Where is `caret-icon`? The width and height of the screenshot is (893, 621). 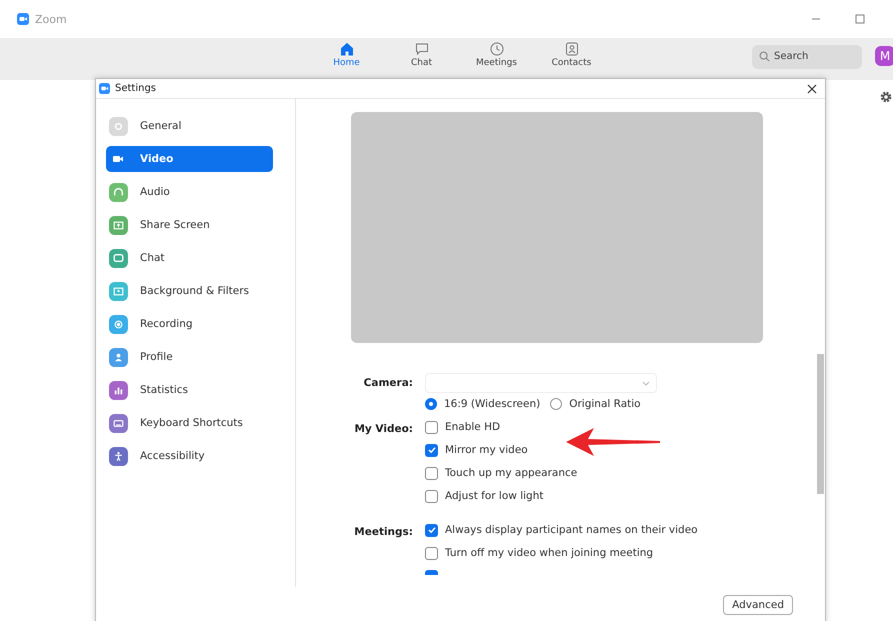
caret-icon is located at coordinates (646, 383).